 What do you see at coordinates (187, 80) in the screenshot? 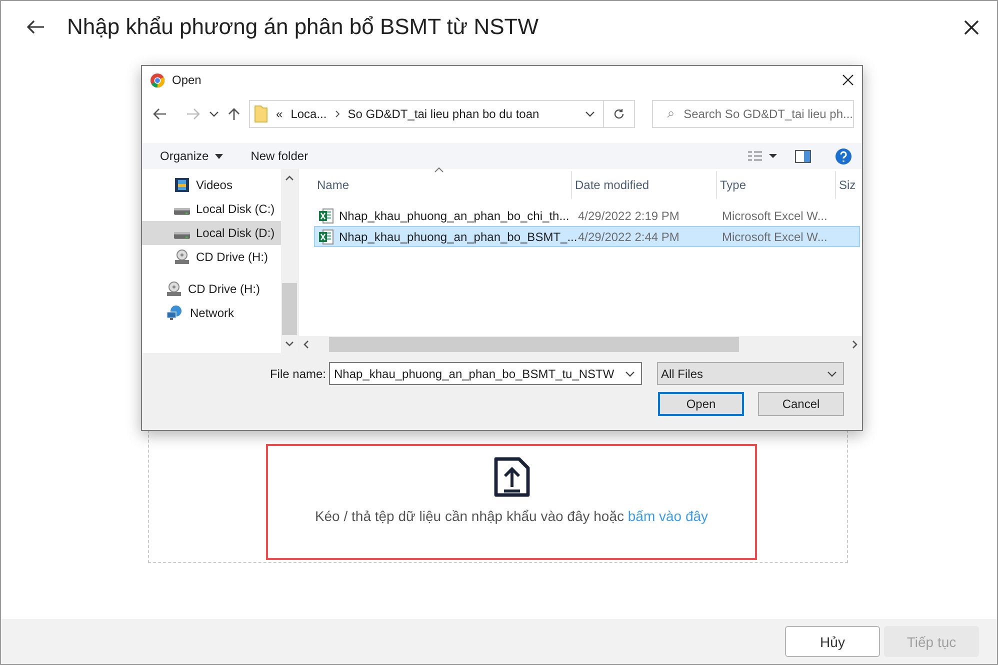
I see `dialog-title: Open` at bounding box center [187, 80].